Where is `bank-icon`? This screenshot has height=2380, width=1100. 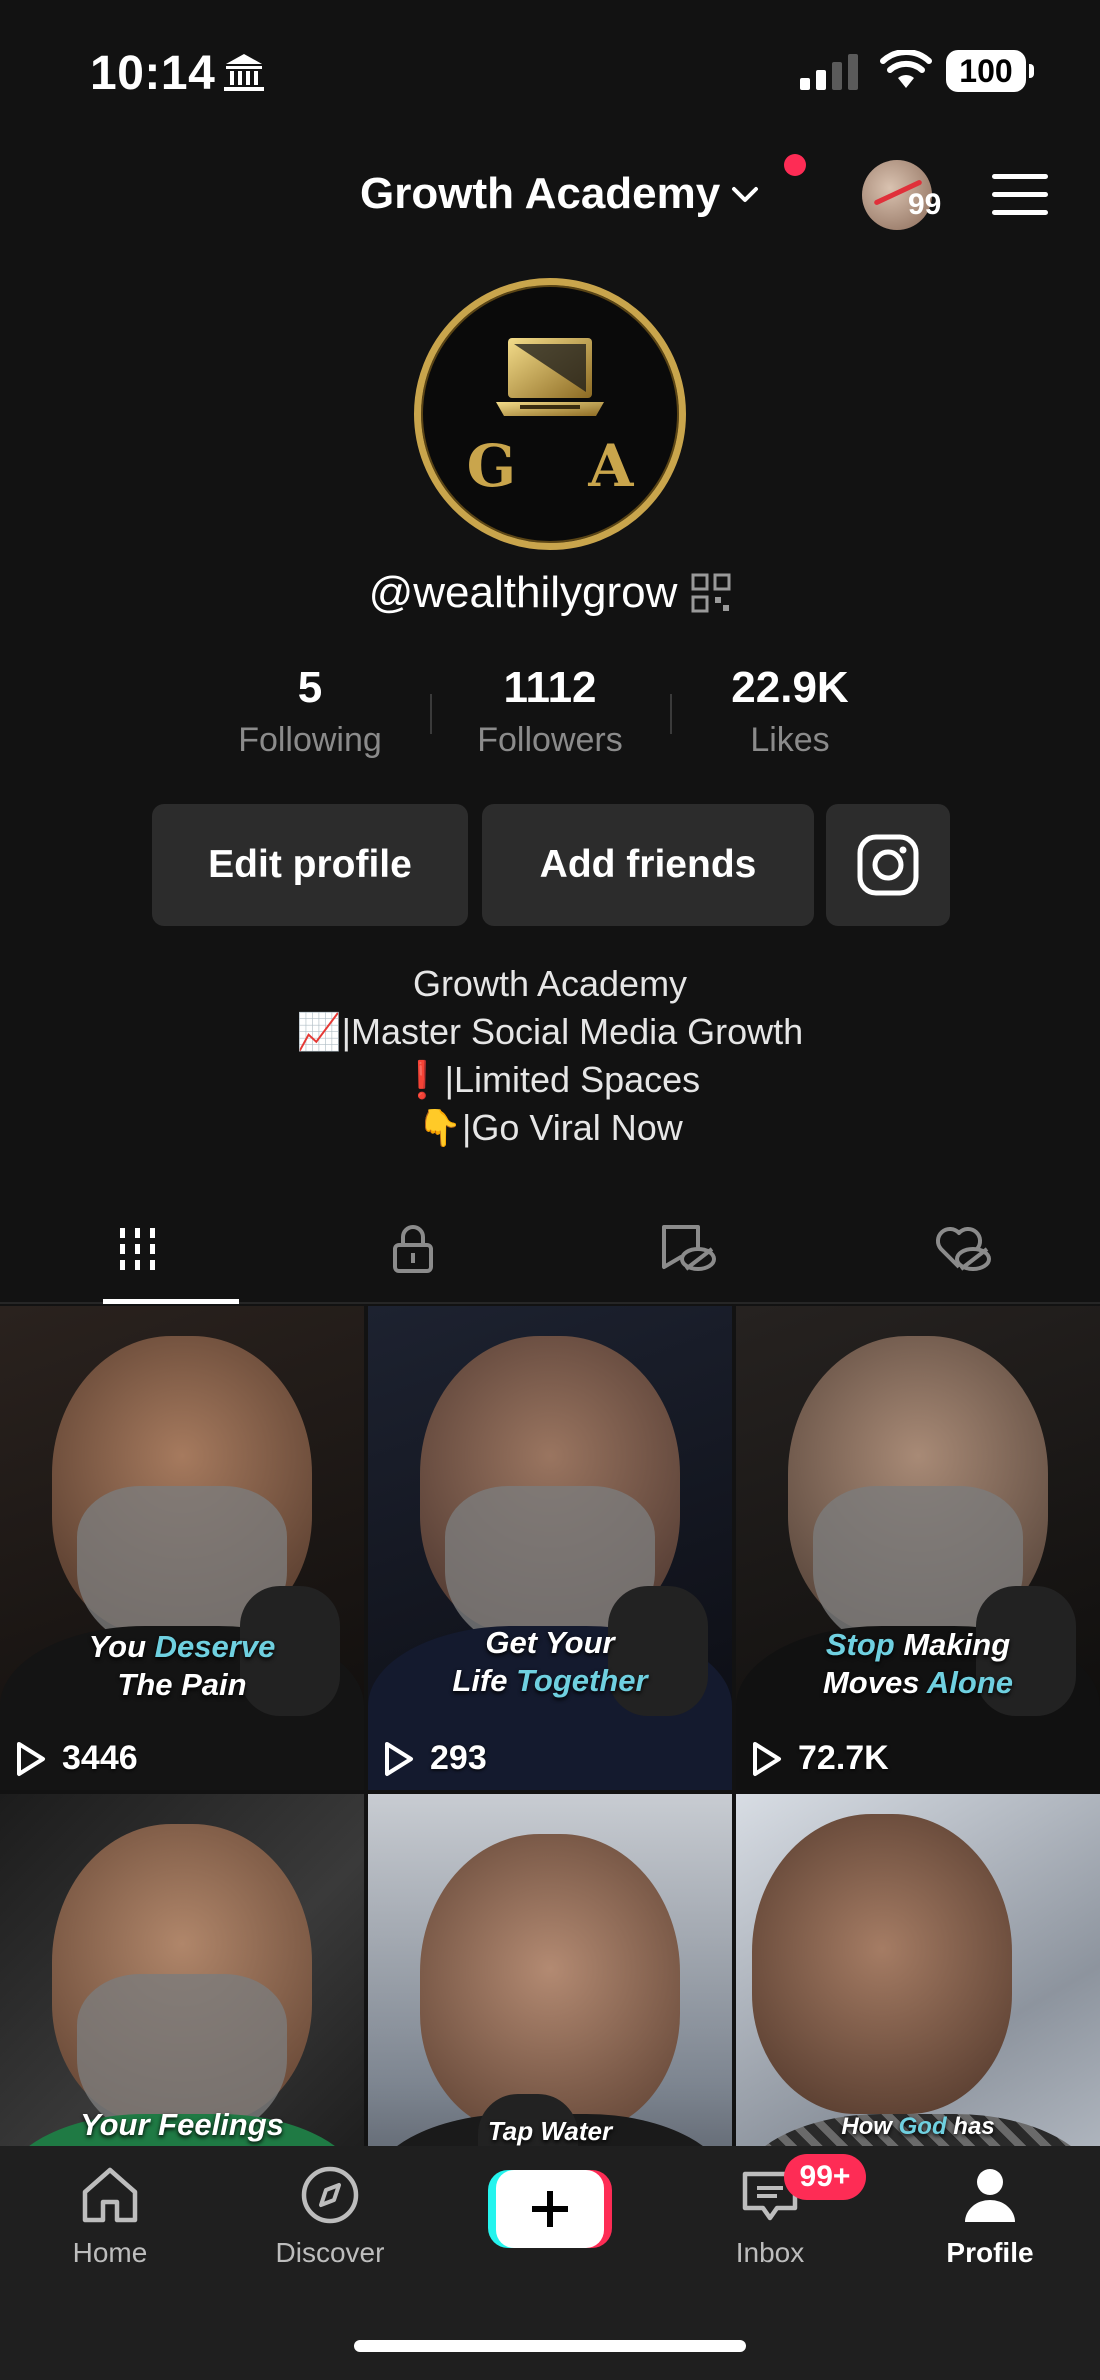
bank-icon is located at coordinates (244, 72).